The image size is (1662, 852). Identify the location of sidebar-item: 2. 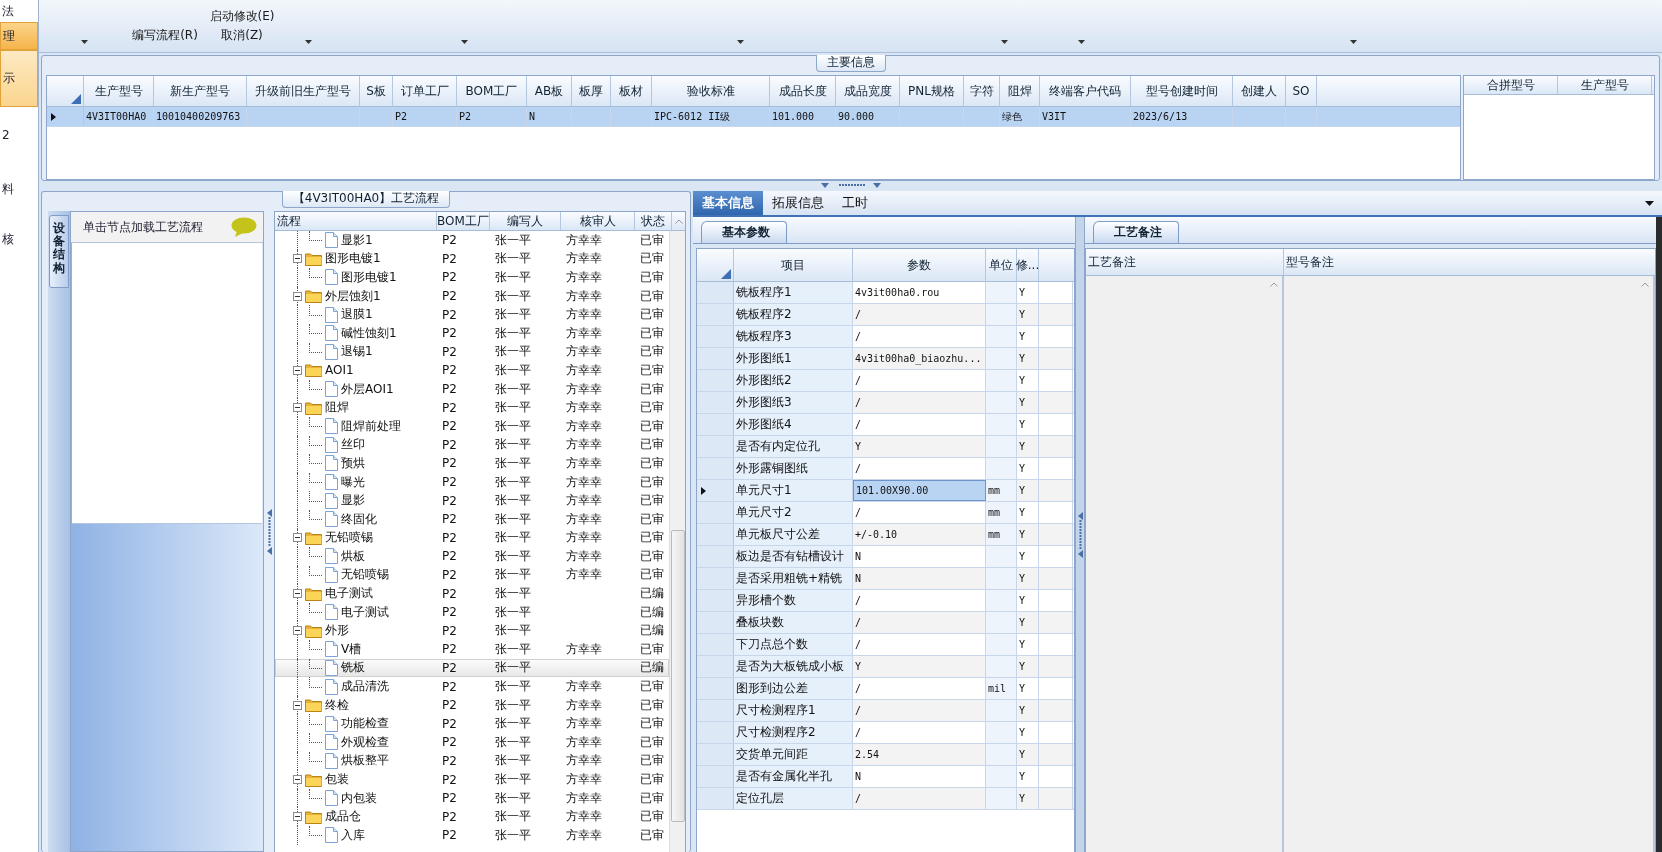
(19, 134).